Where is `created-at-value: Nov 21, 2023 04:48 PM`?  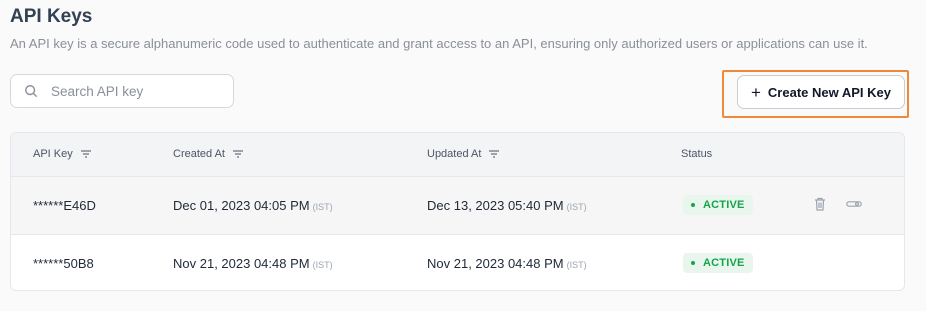 created-at-value: Nov 21, 2023 04:48 PM is located at coordinates (241, 263).